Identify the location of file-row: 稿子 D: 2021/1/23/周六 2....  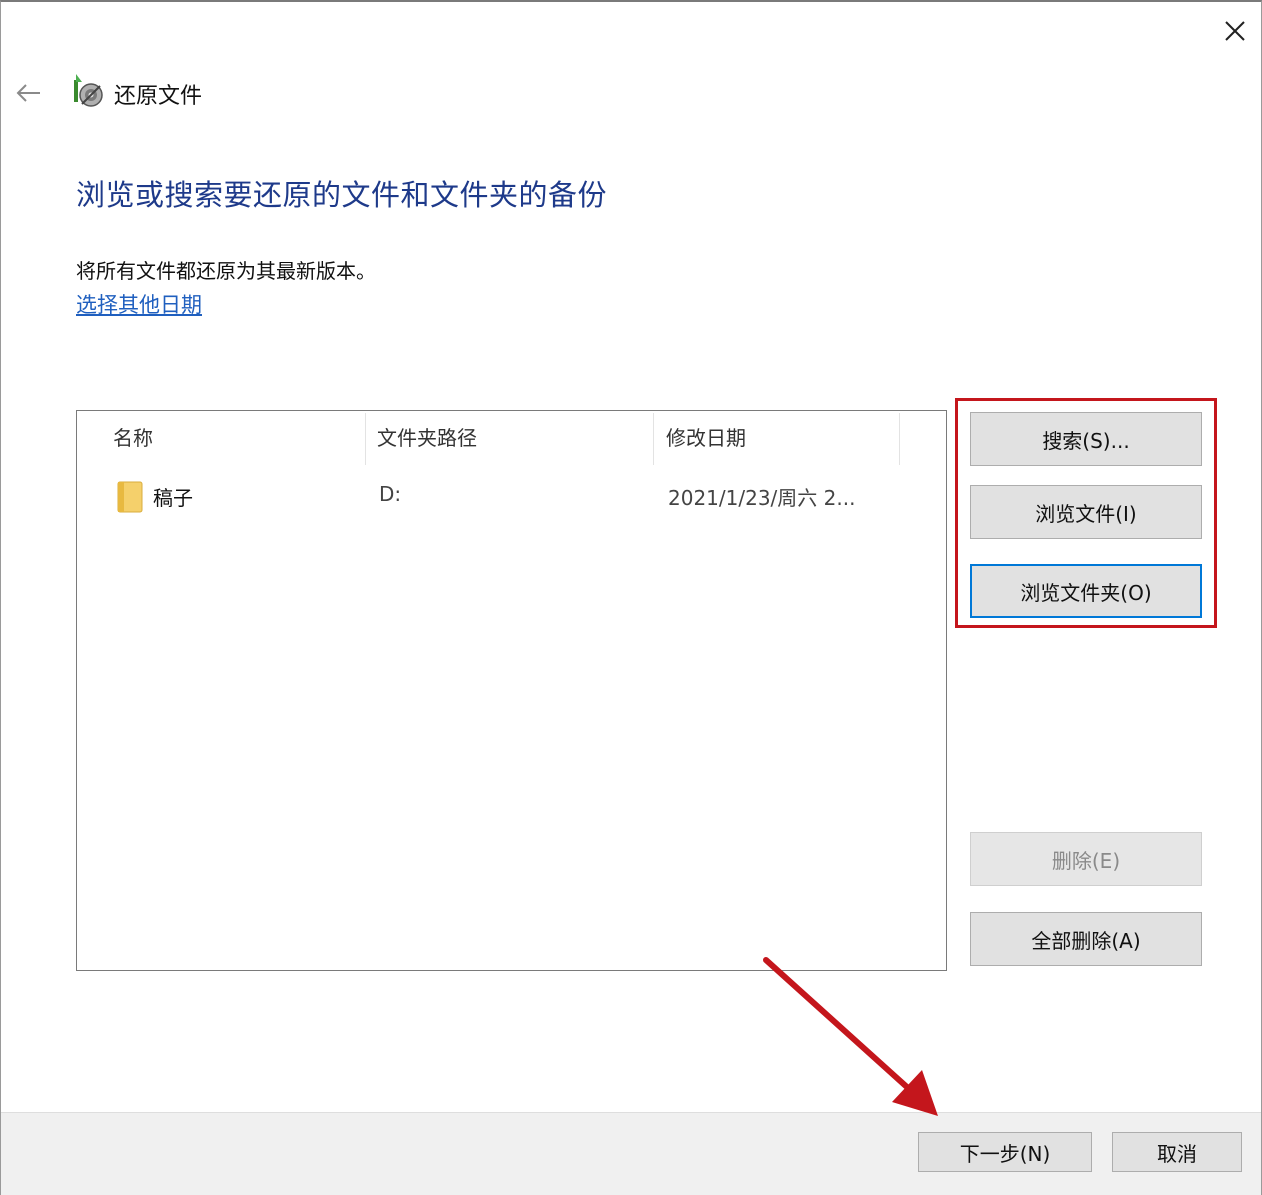
(510, 497).